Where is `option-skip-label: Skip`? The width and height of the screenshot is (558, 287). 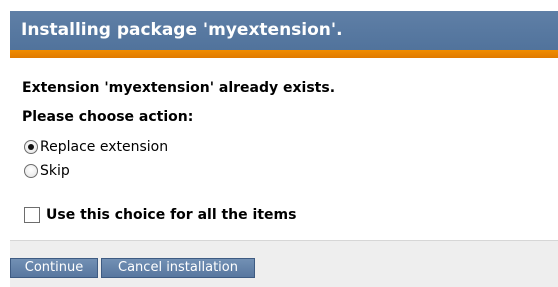 option-skip-label: Skip is located at coordinates (55, 171).